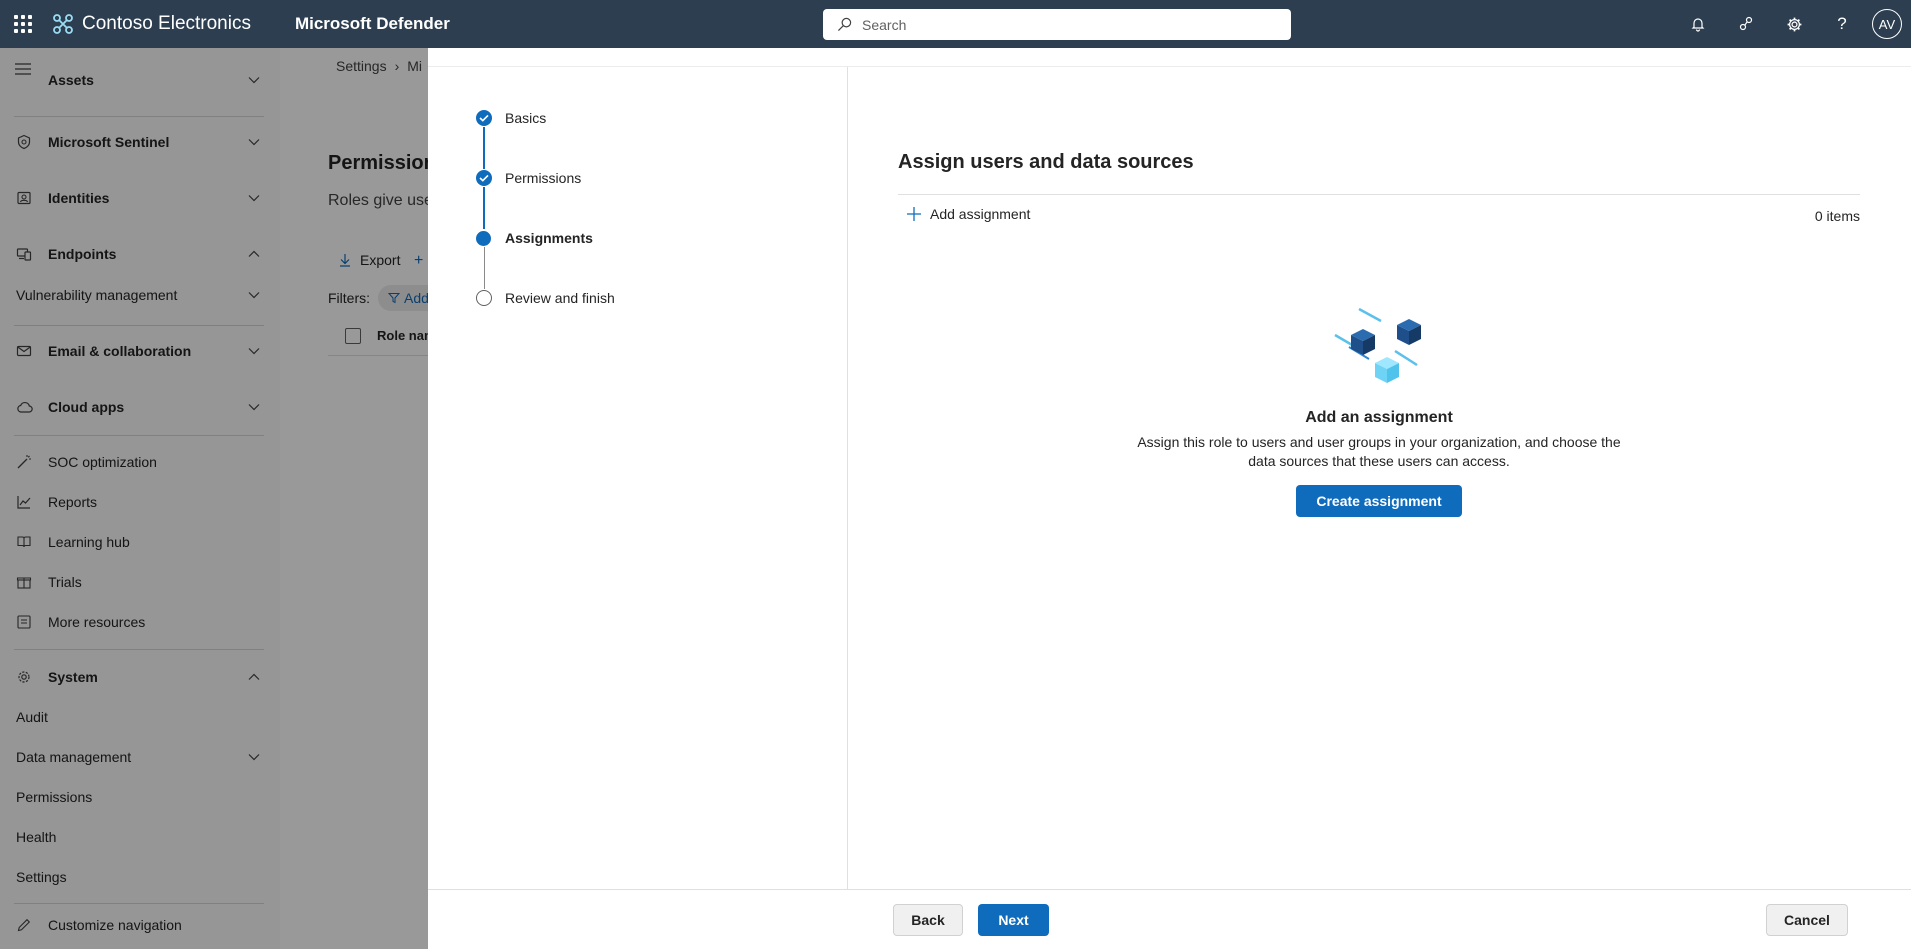  What do you see at coordinates (1169, 919) in the screenshot?
I see `wizard-footer: Back Next Cancel` at bounding box center [1169, 919].